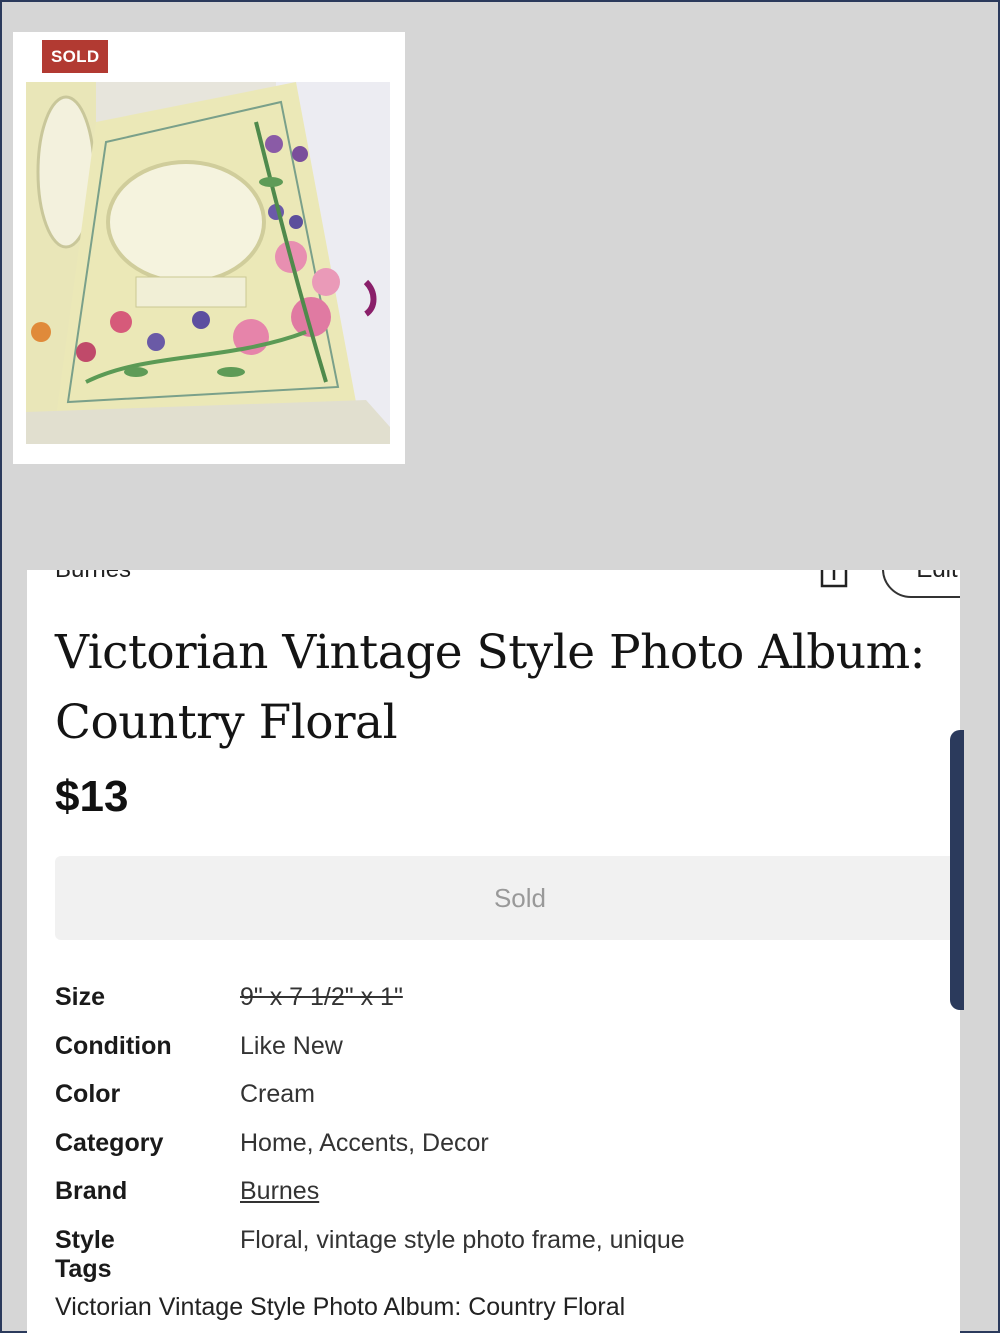 The image size is (1000, 1333). I want to click on spec-value: Cream, so click(278, 1094).